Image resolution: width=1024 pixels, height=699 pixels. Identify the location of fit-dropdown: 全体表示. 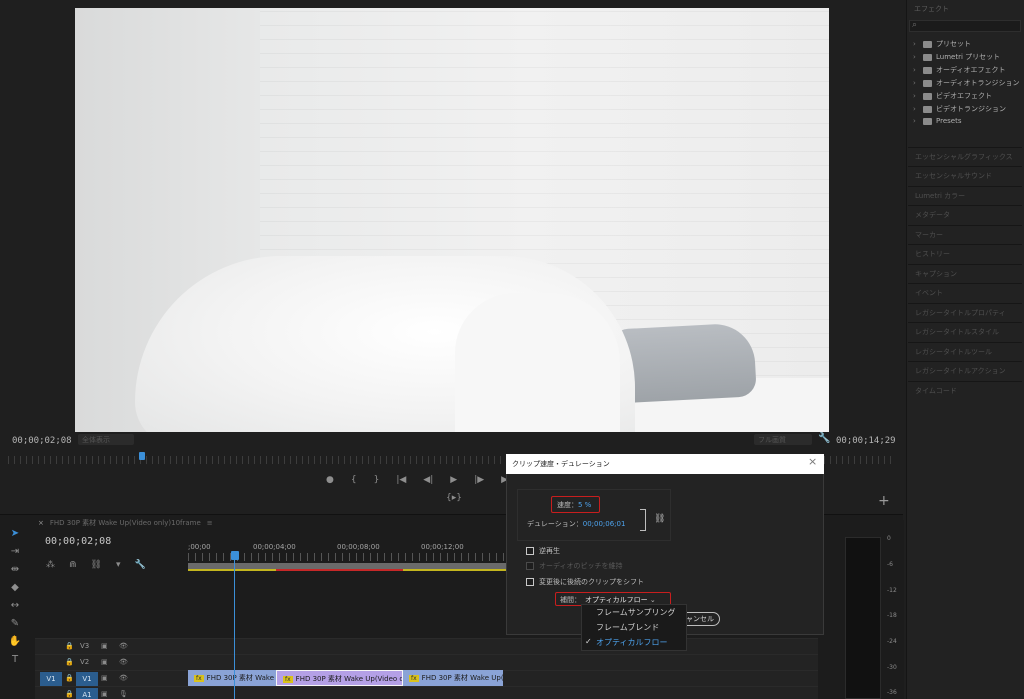
(106, 439).